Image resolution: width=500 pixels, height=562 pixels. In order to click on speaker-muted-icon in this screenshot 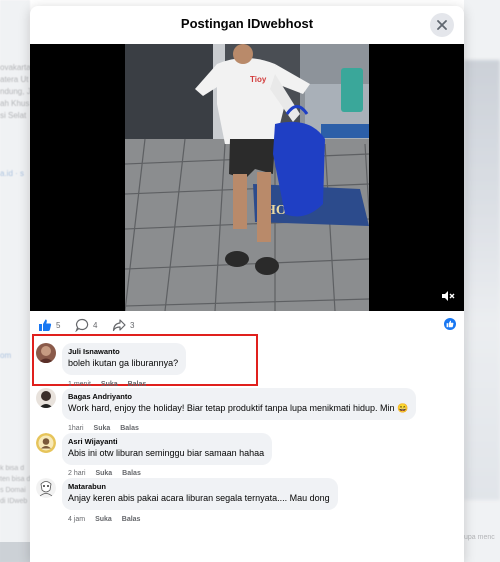, I will do `click(448, 296)`.